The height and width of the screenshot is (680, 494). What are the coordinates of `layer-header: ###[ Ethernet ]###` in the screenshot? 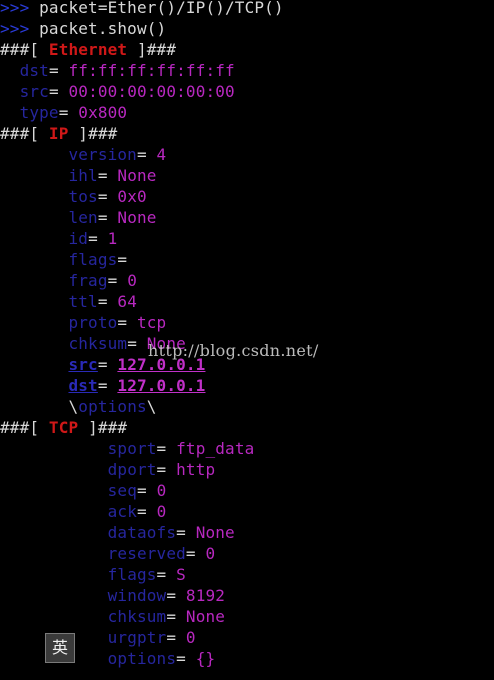 It's located at (88, 49).